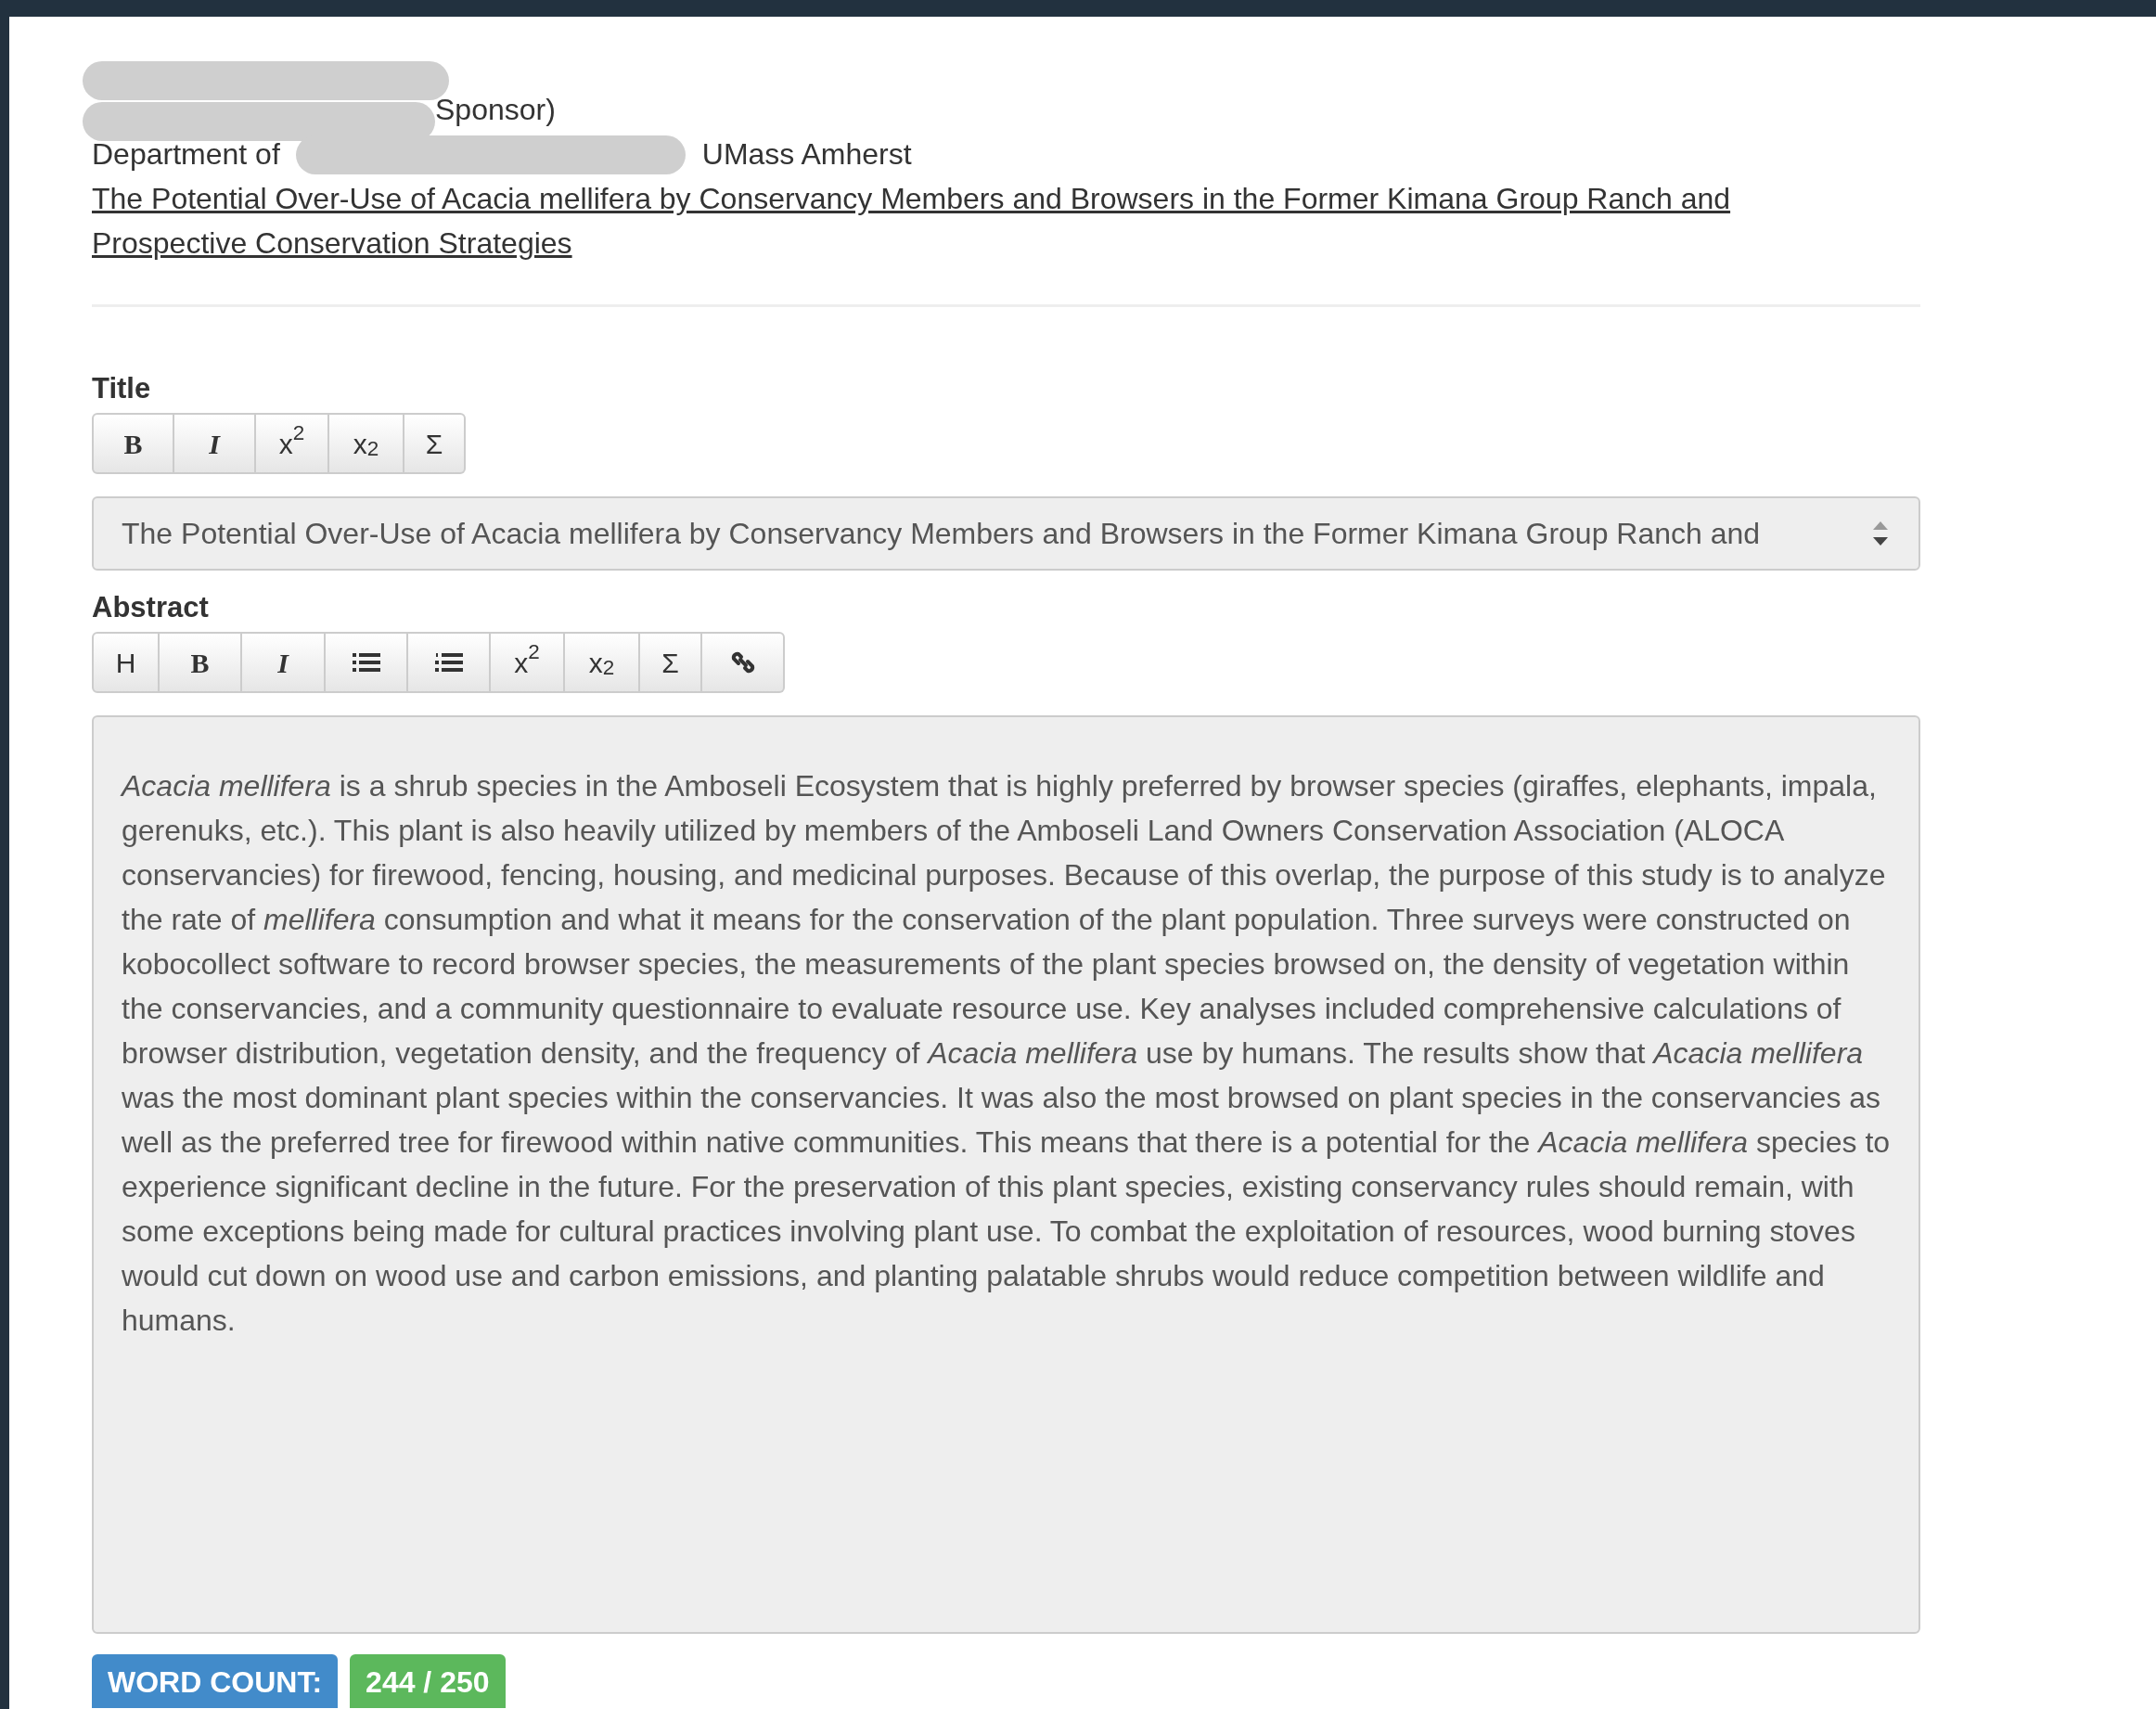  What do you see at coordinates (122, 389) in the screenshot?
I see `title-label: Title` at bounding box center [122, 389].